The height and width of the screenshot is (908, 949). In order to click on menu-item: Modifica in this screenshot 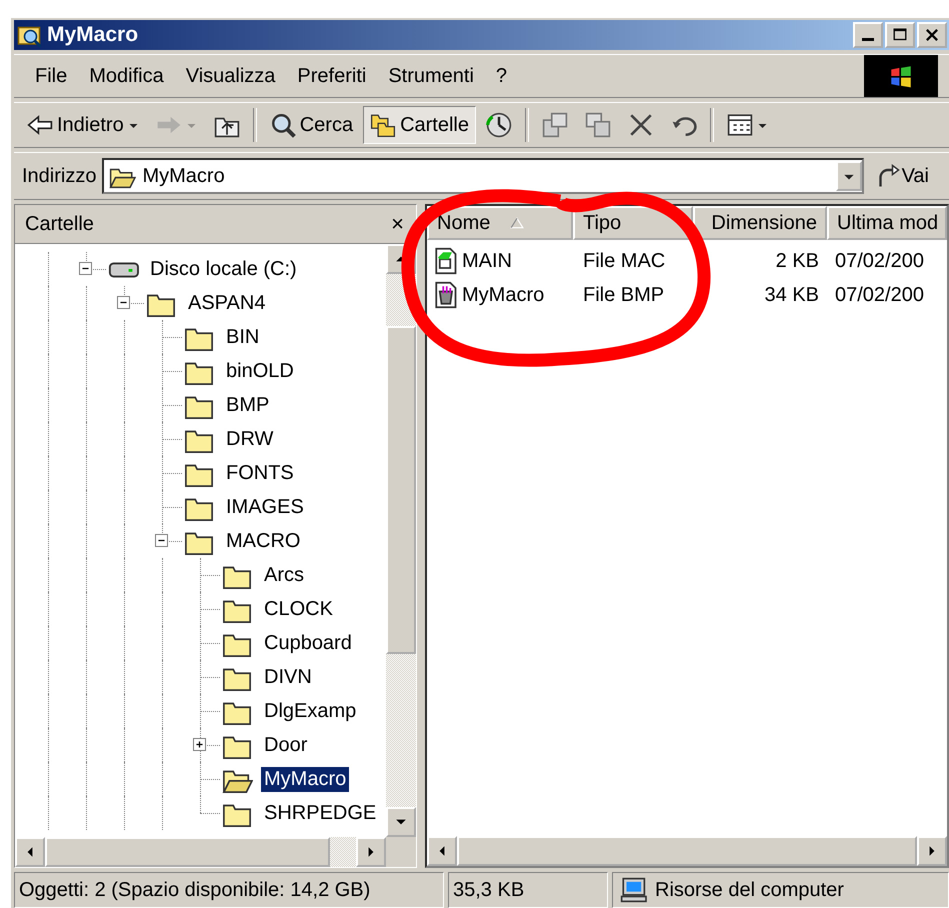, I will do `click(126, 76)`.